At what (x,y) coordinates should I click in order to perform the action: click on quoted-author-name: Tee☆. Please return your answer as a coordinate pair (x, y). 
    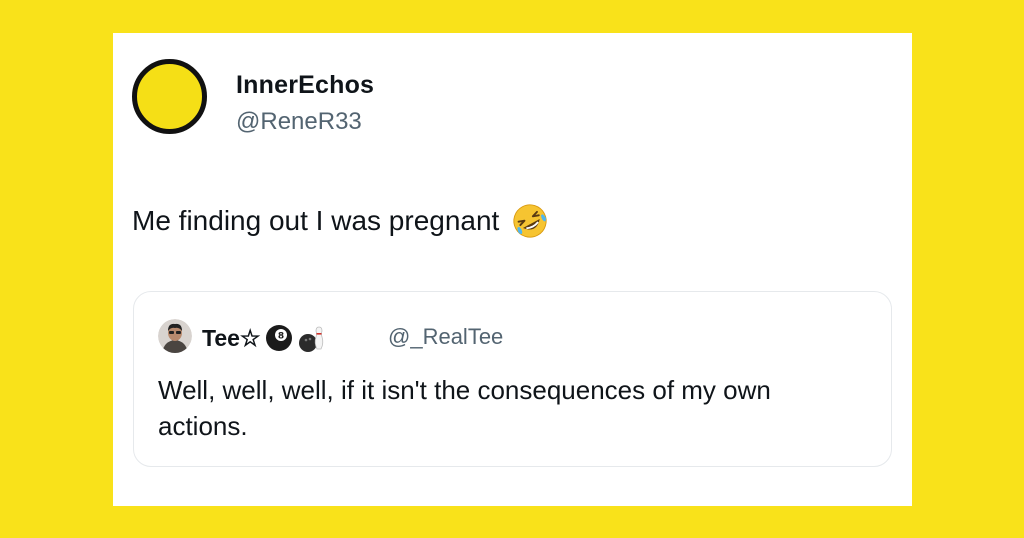
    Looking at the image, I should click on (231, 338).